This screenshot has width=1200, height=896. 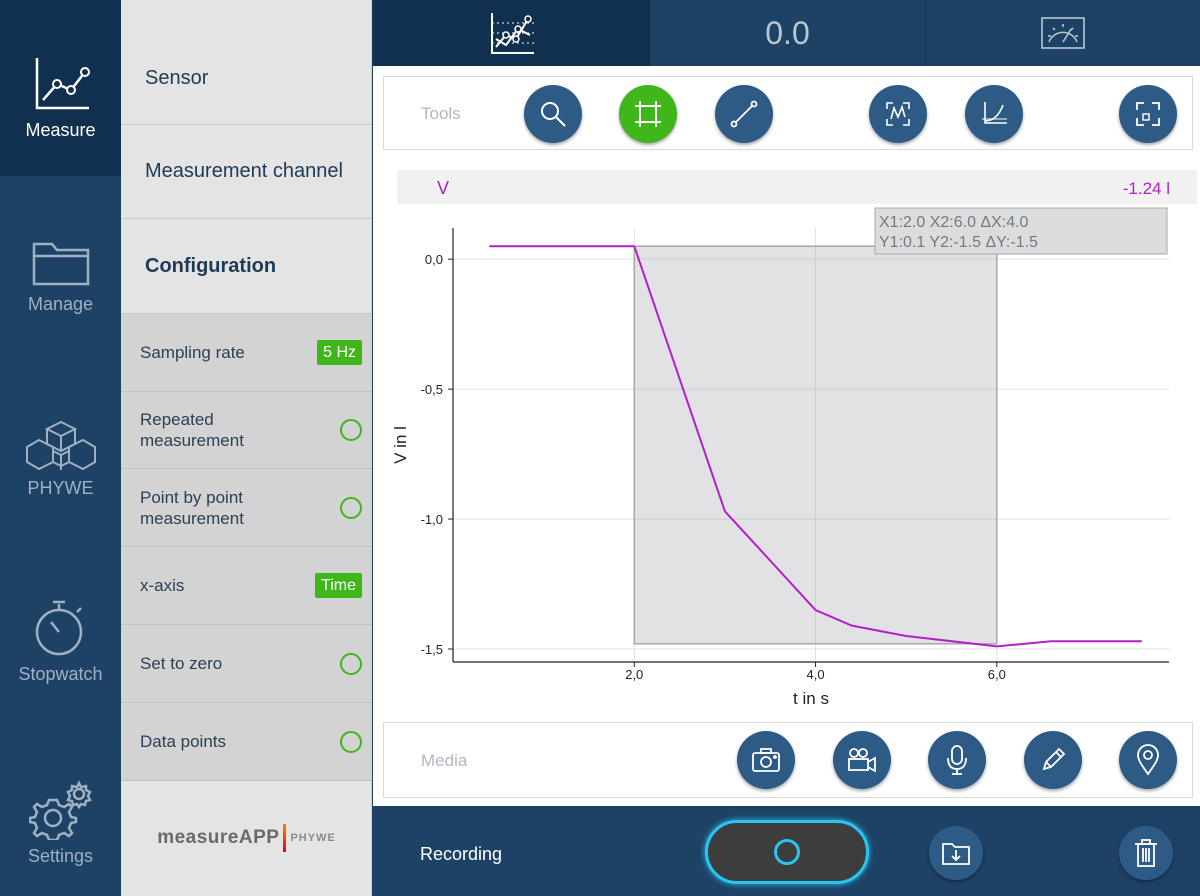 I want to click on video-button, so click(x=862, y=760).